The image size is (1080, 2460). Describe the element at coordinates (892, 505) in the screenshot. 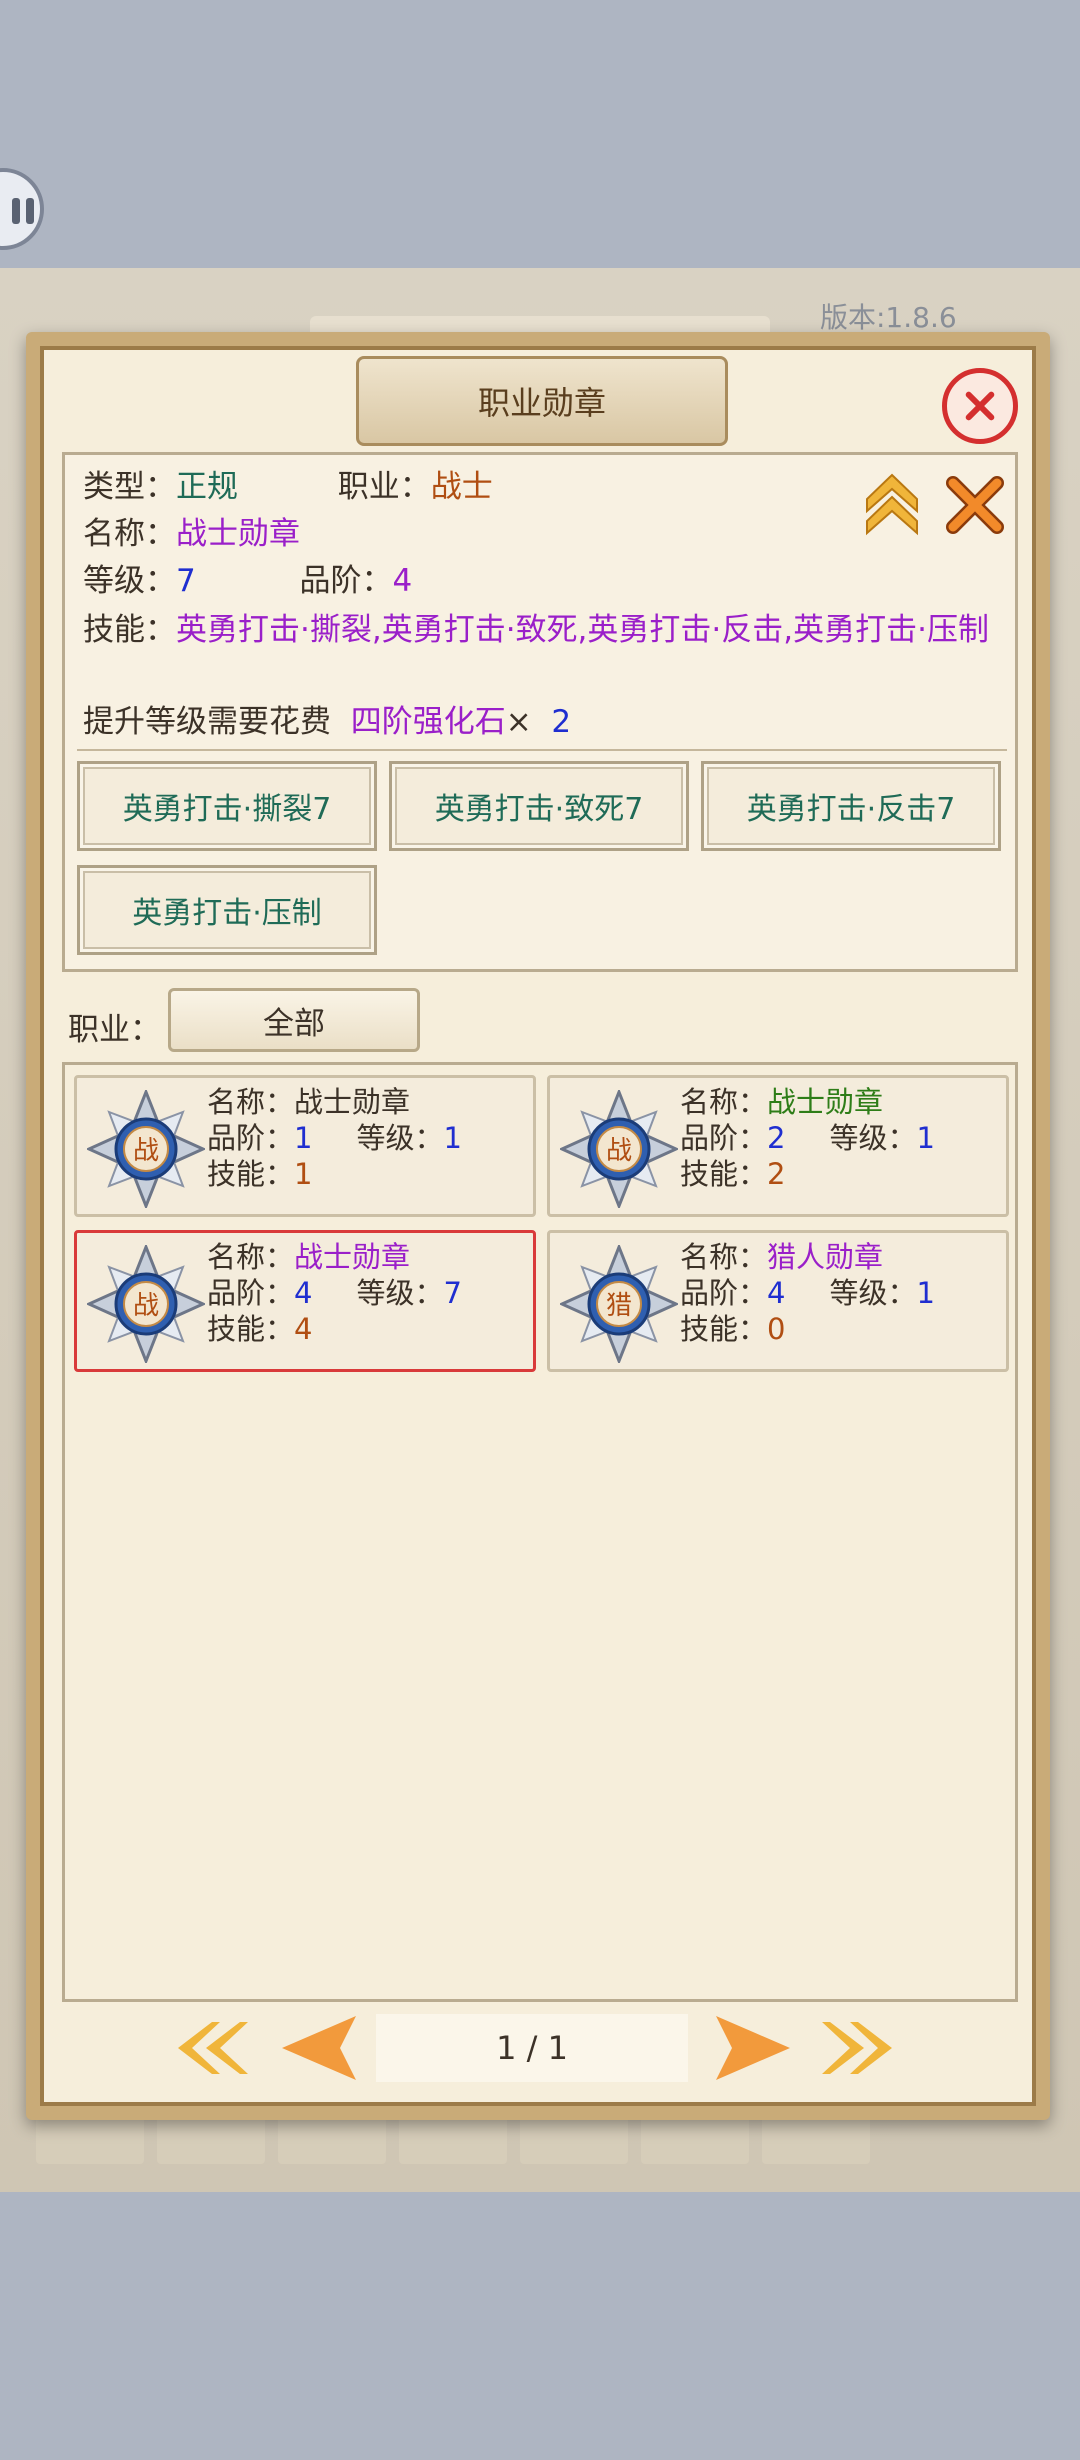

I see `upgrade-arrow-icon` at that location.